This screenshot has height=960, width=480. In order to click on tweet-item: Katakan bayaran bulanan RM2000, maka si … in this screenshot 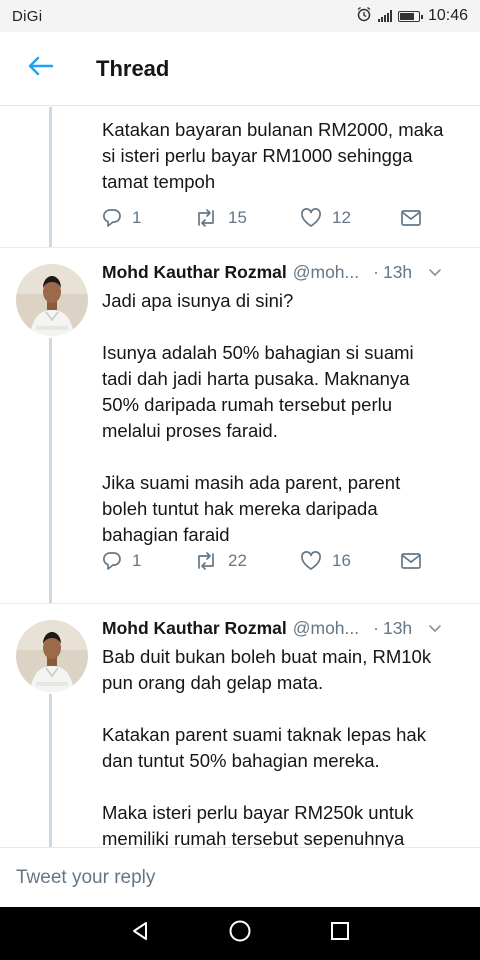, I will do `click(240, 177)`.